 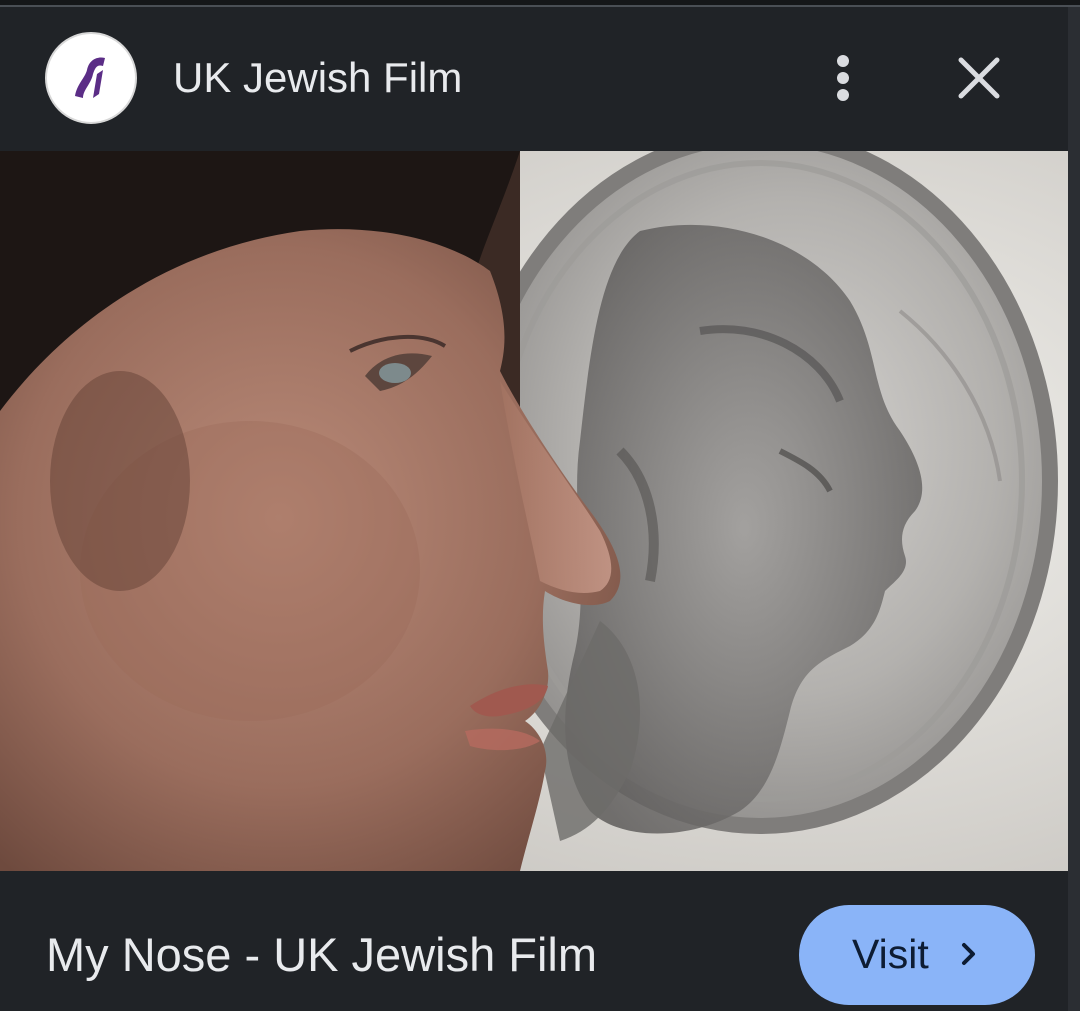 I want to click on preview-header: UK Jewish Film, so click(x=534, y=80).